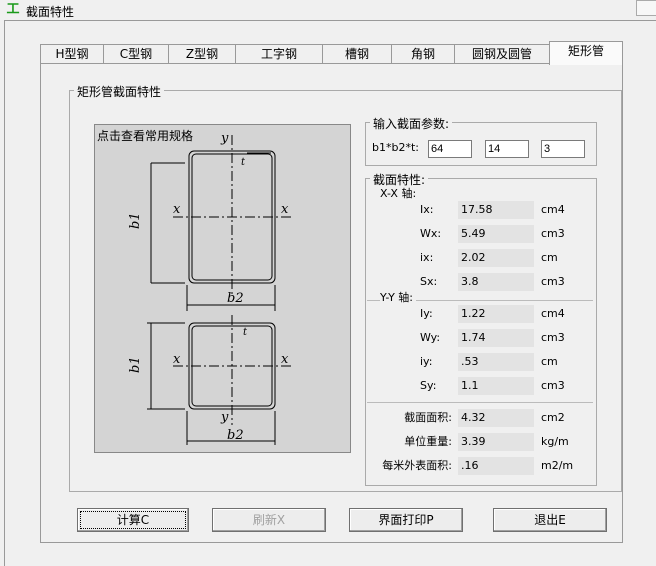 This screenshot has width=656, height=566. What do you see at coordinates (550, 520) in the screenshot?
I see `exit-button: 退出E` at bounding box center [550, 520].